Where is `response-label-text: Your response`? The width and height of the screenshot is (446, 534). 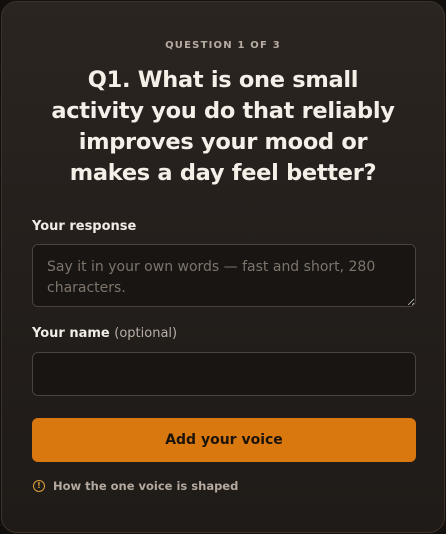
response-label-text: Your response is located at coordinates (84, 226).